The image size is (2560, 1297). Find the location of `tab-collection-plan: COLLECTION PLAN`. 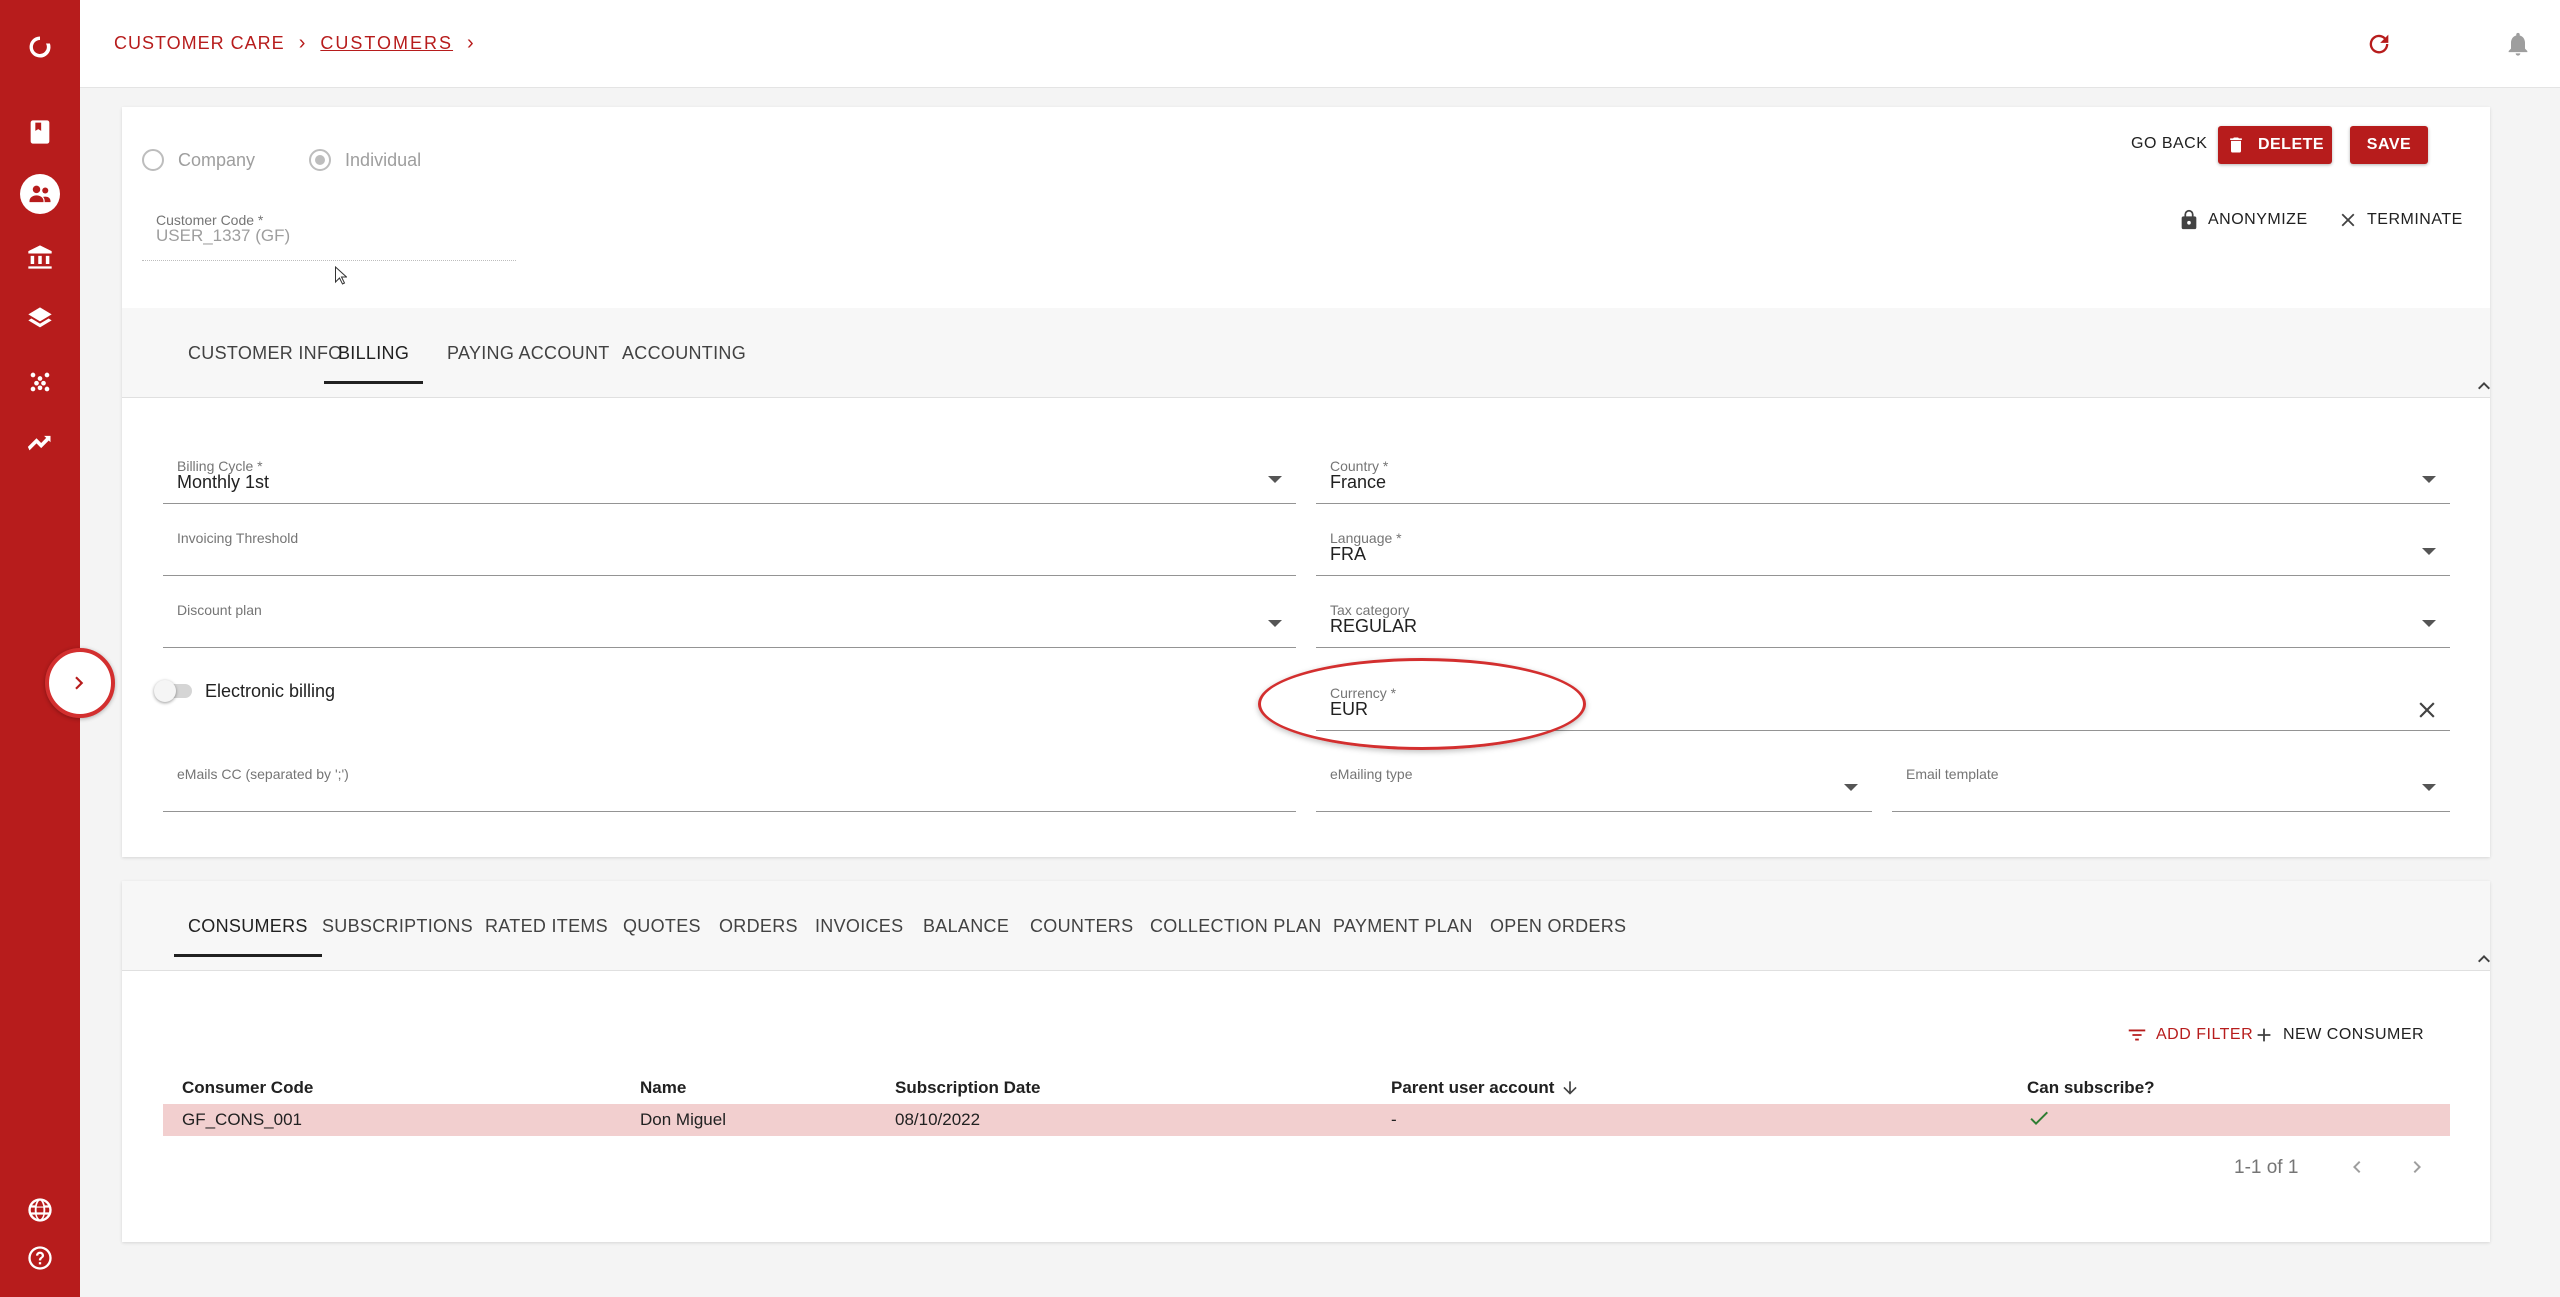

tab-collection-plan: COLLECTION PLAN is located at coordinates (1236, 926).